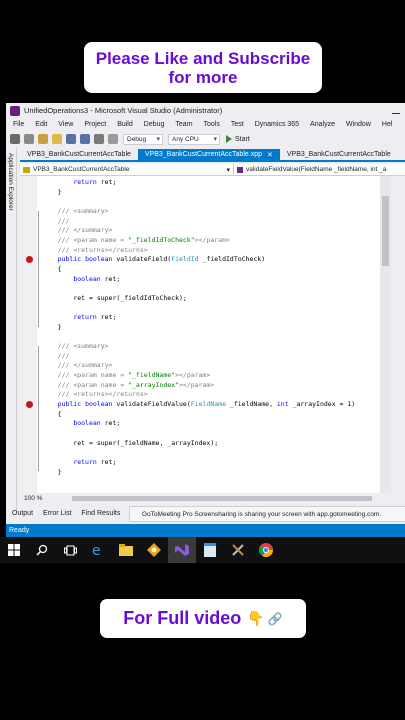 The width and height of the screenshot is (405, 720). I want to click on forward-icon, so click(29, 139).